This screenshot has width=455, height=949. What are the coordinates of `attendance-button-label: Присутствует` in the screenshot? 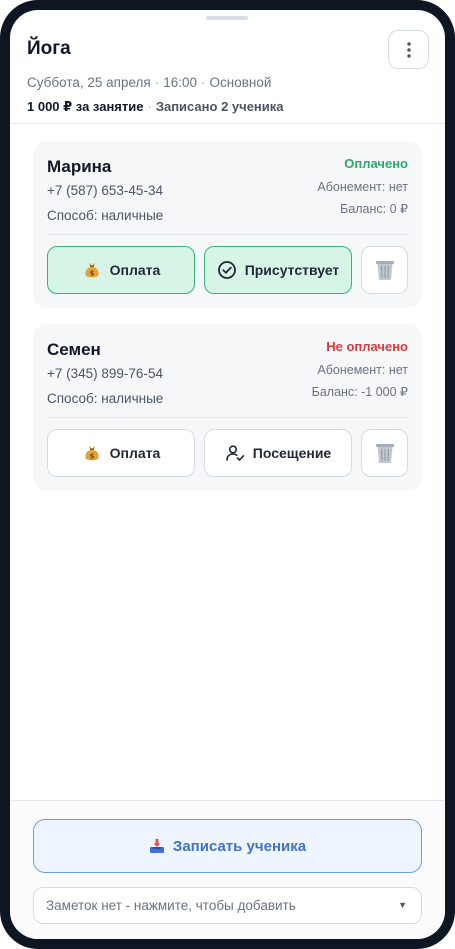 It's located at (292, 270).